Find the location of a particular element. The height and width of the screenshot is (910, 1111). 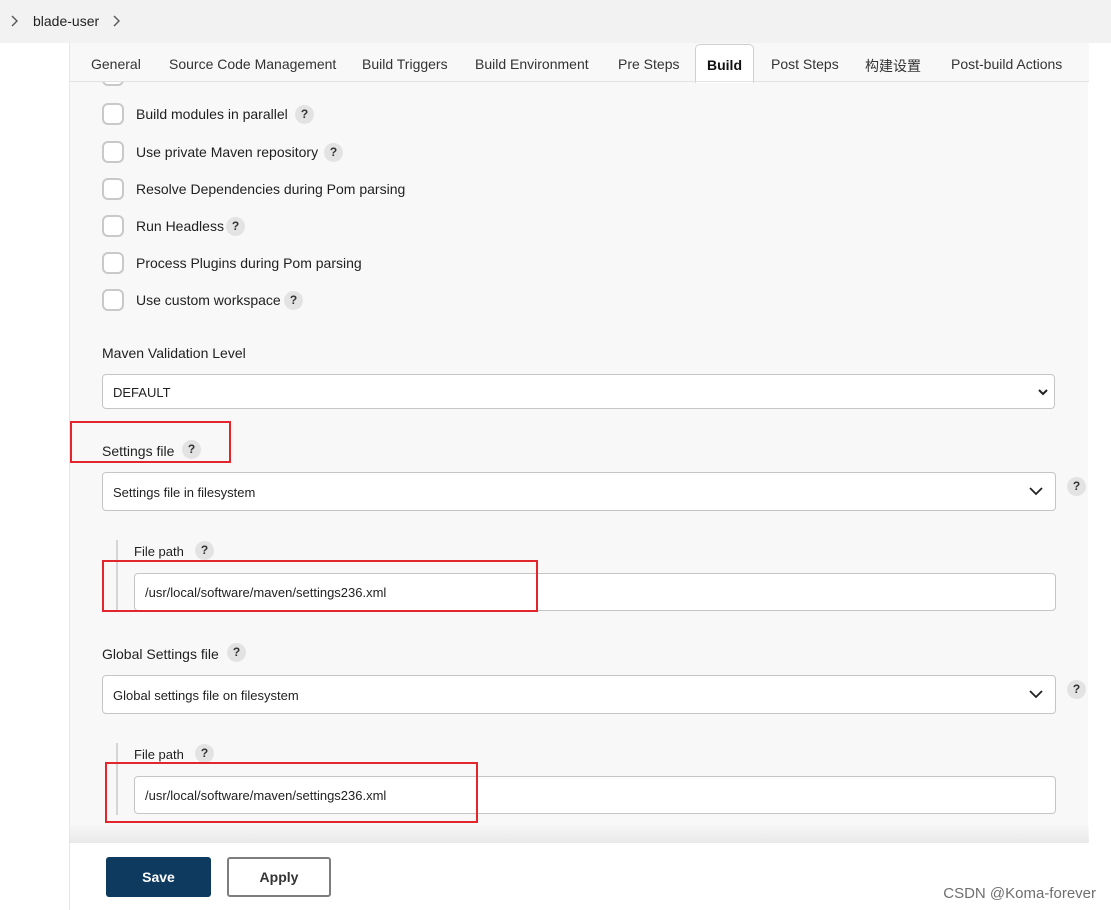

tab-post-steps: Post Steps is located at coordinates (805, 64).